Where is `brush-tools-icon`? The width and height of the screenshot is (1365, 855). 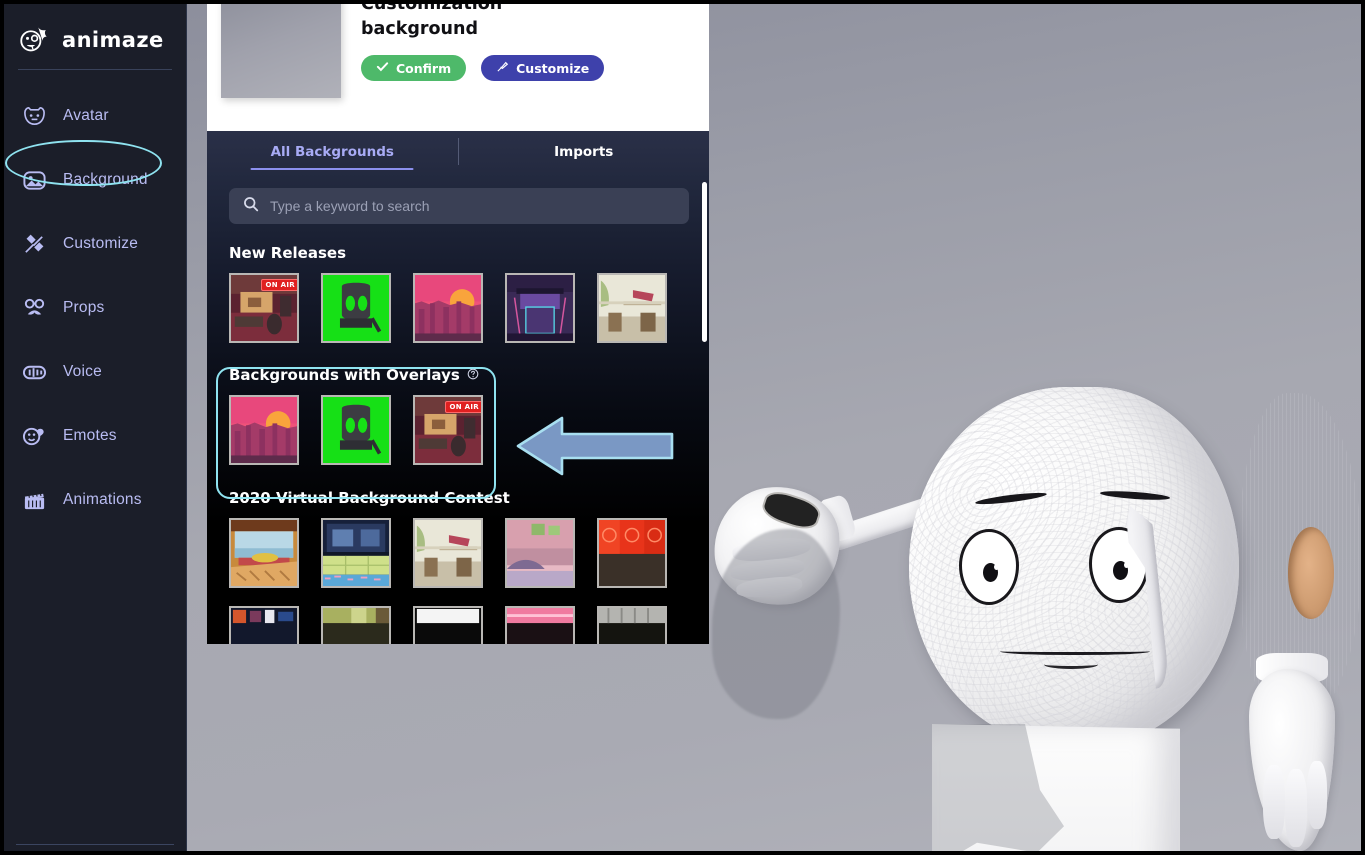
brush-tools-icon is located at coordinates (34, 244).